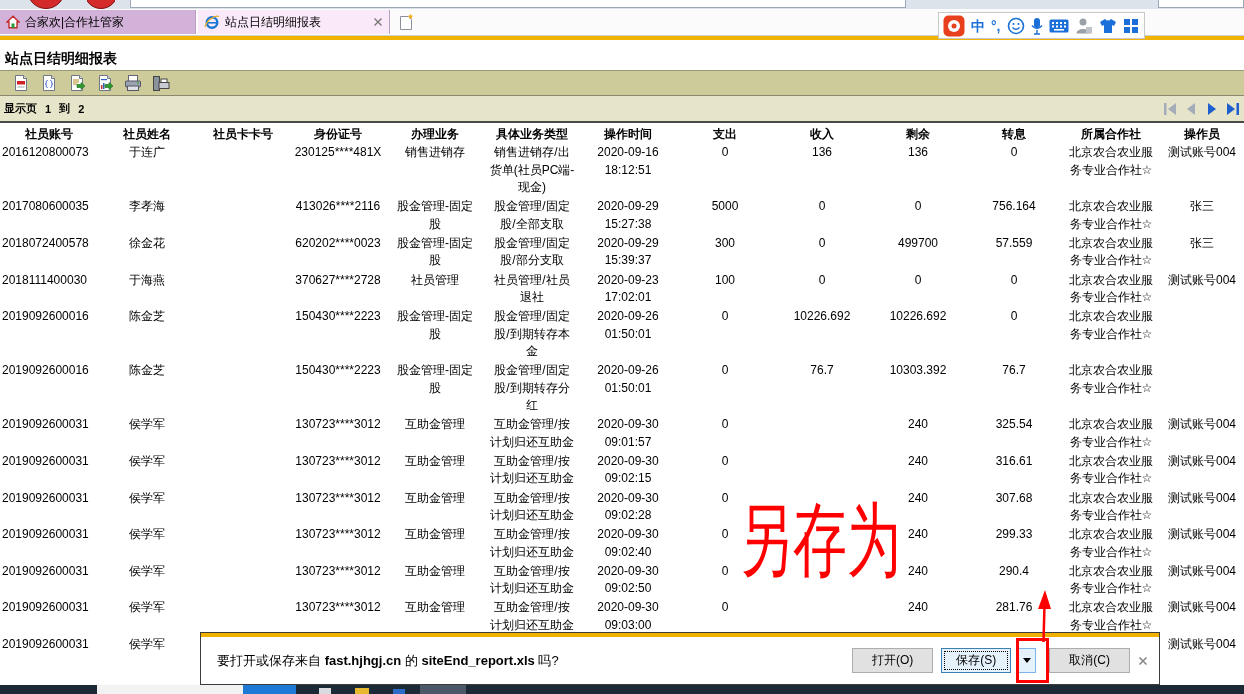 Image resolution: width=1244 pixels, height=694 pixels. I want to click on table-cell-text: 2018072400578, so click(45, 243).